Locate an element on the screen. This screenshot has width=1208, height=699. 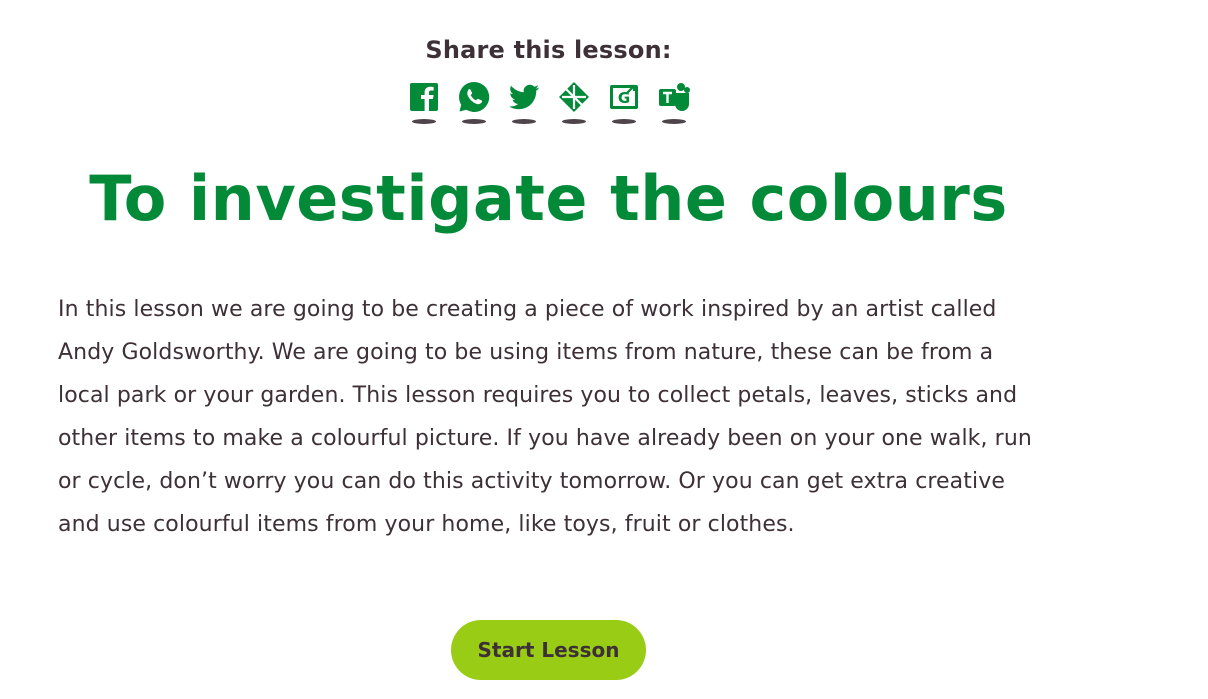
share-title: Share this lesson: is located at coordinates (548, 50).